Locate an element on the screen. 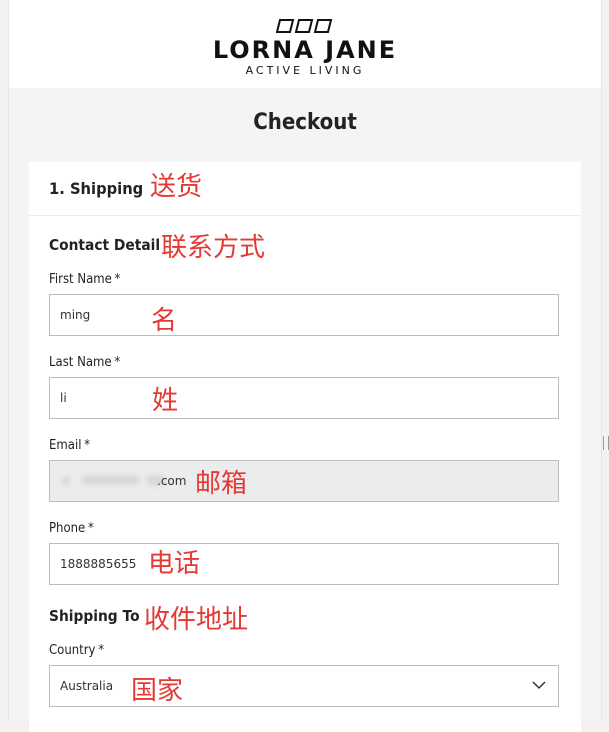 The image size is (609, 732). header-bar: LORNA JANE ACTIVE LIVING is located at coordinates (305, 44).